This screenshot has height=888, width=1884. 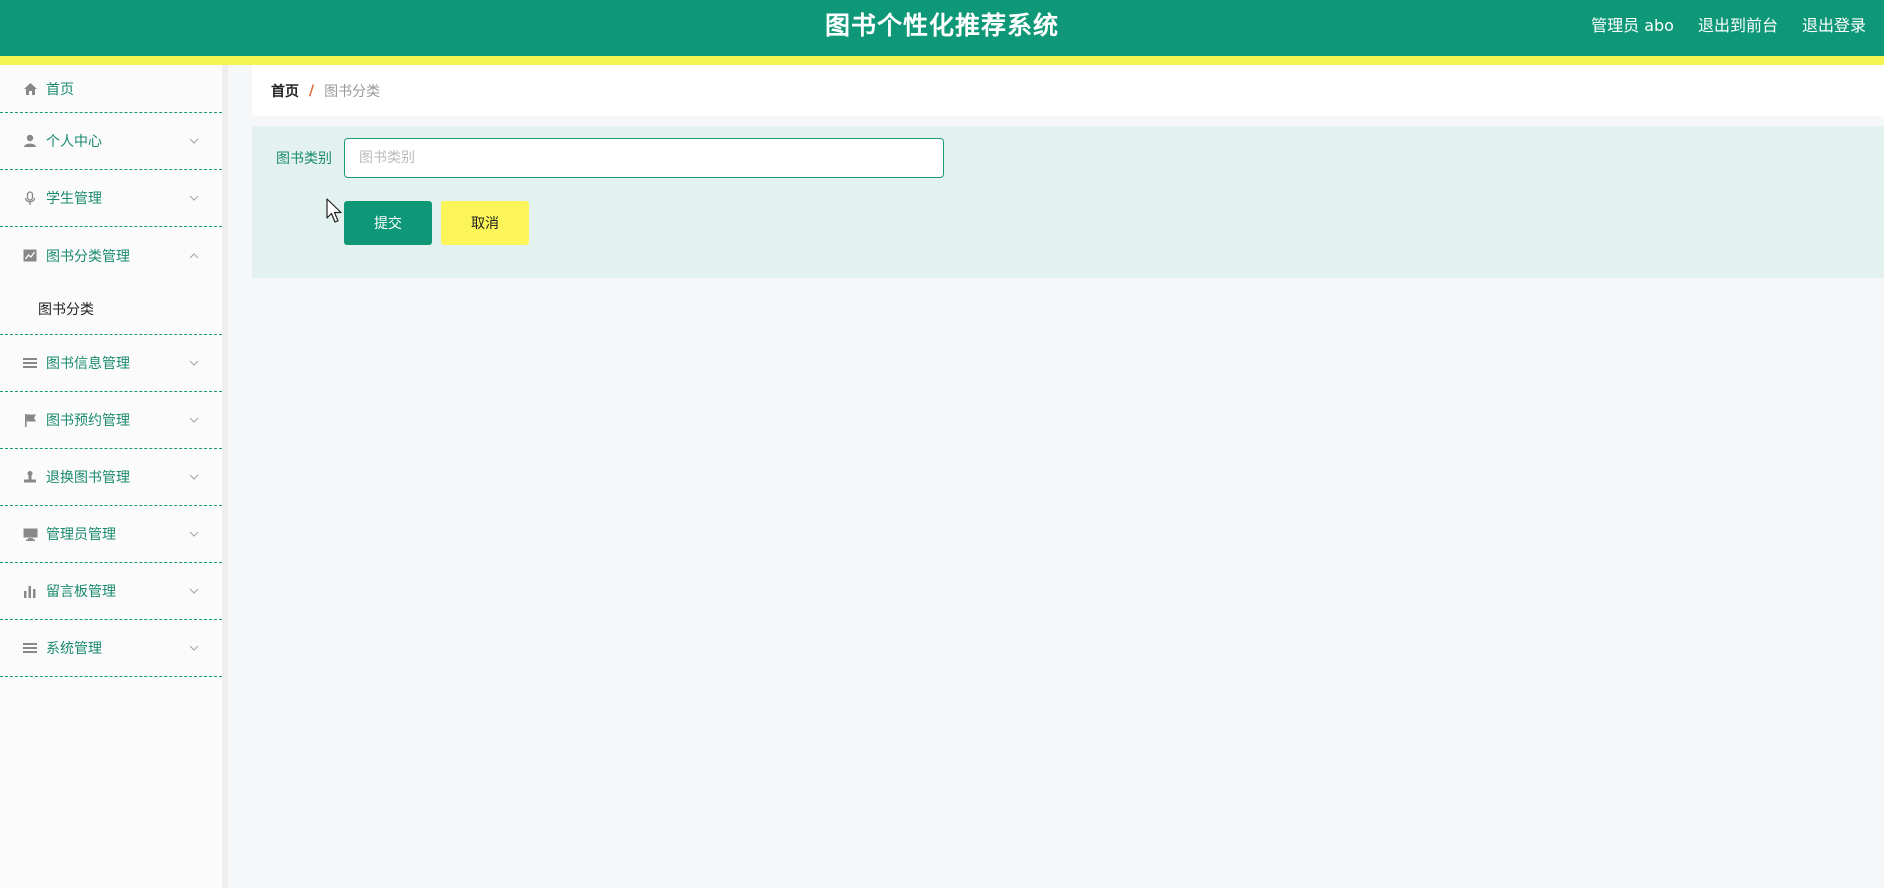 I want to click on category-input, so click(x=644, y=158).